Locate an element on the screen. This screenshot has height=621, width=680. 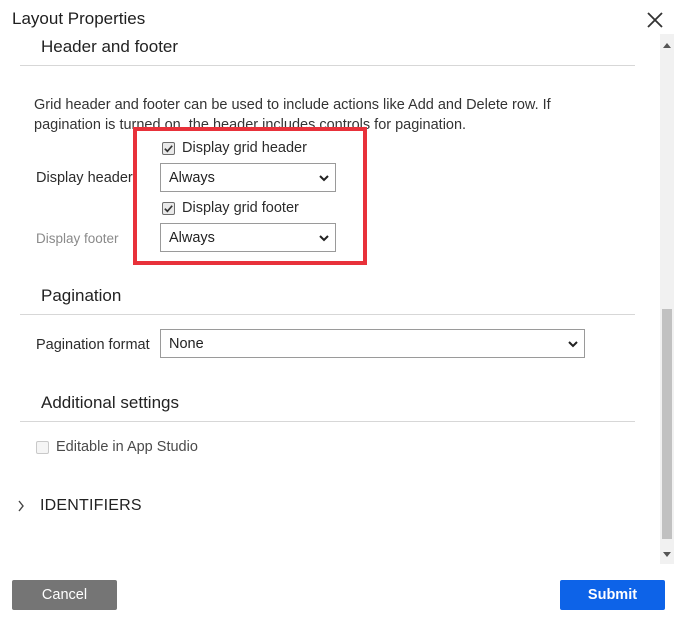
additional-settings-section-title: Additional settings is located at coordinates (110, 402).